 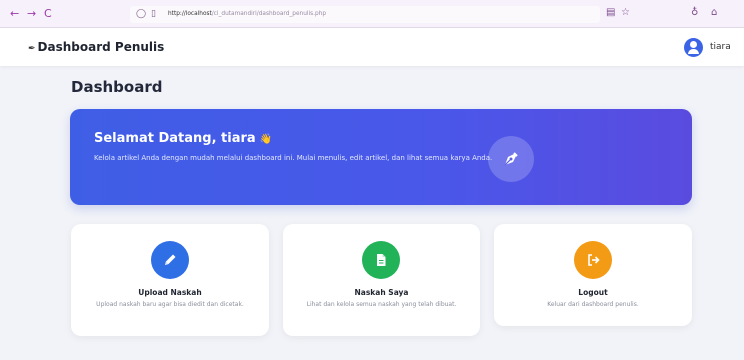 What do you see at coordinates (625, 13) in the screenshot?
I see `bookmark-star-icon: ☆` at bounding box center [625, 13].